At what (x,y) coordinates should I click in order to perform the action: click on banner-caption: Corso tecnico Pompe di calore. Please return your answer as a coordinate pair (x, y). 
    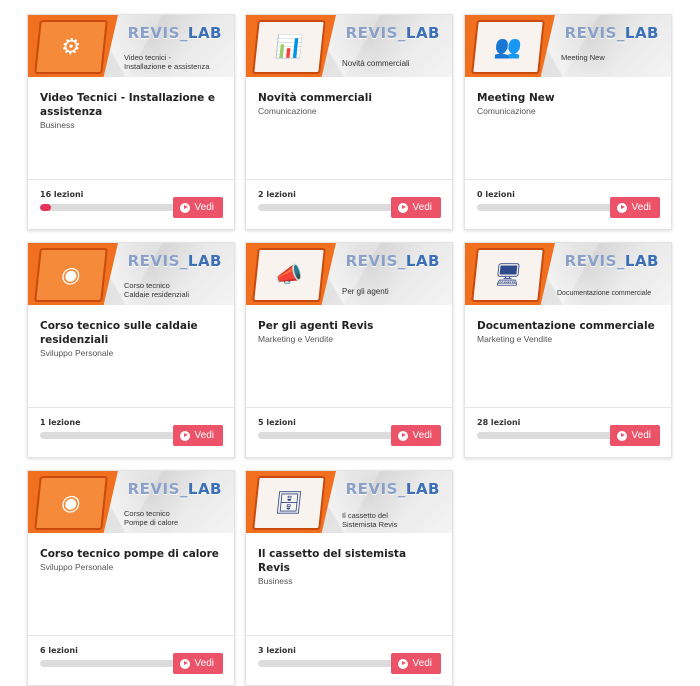
    Looking at the image, I should click on (151, 518).